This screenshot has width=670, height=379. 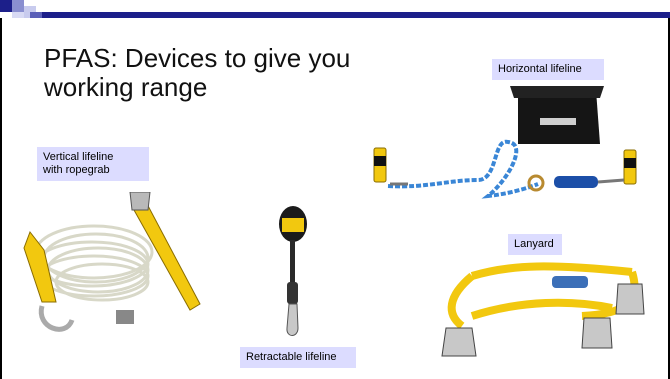 I want to click on label-retractable-text: Retractable lifeline, so click(x=291, y=357).